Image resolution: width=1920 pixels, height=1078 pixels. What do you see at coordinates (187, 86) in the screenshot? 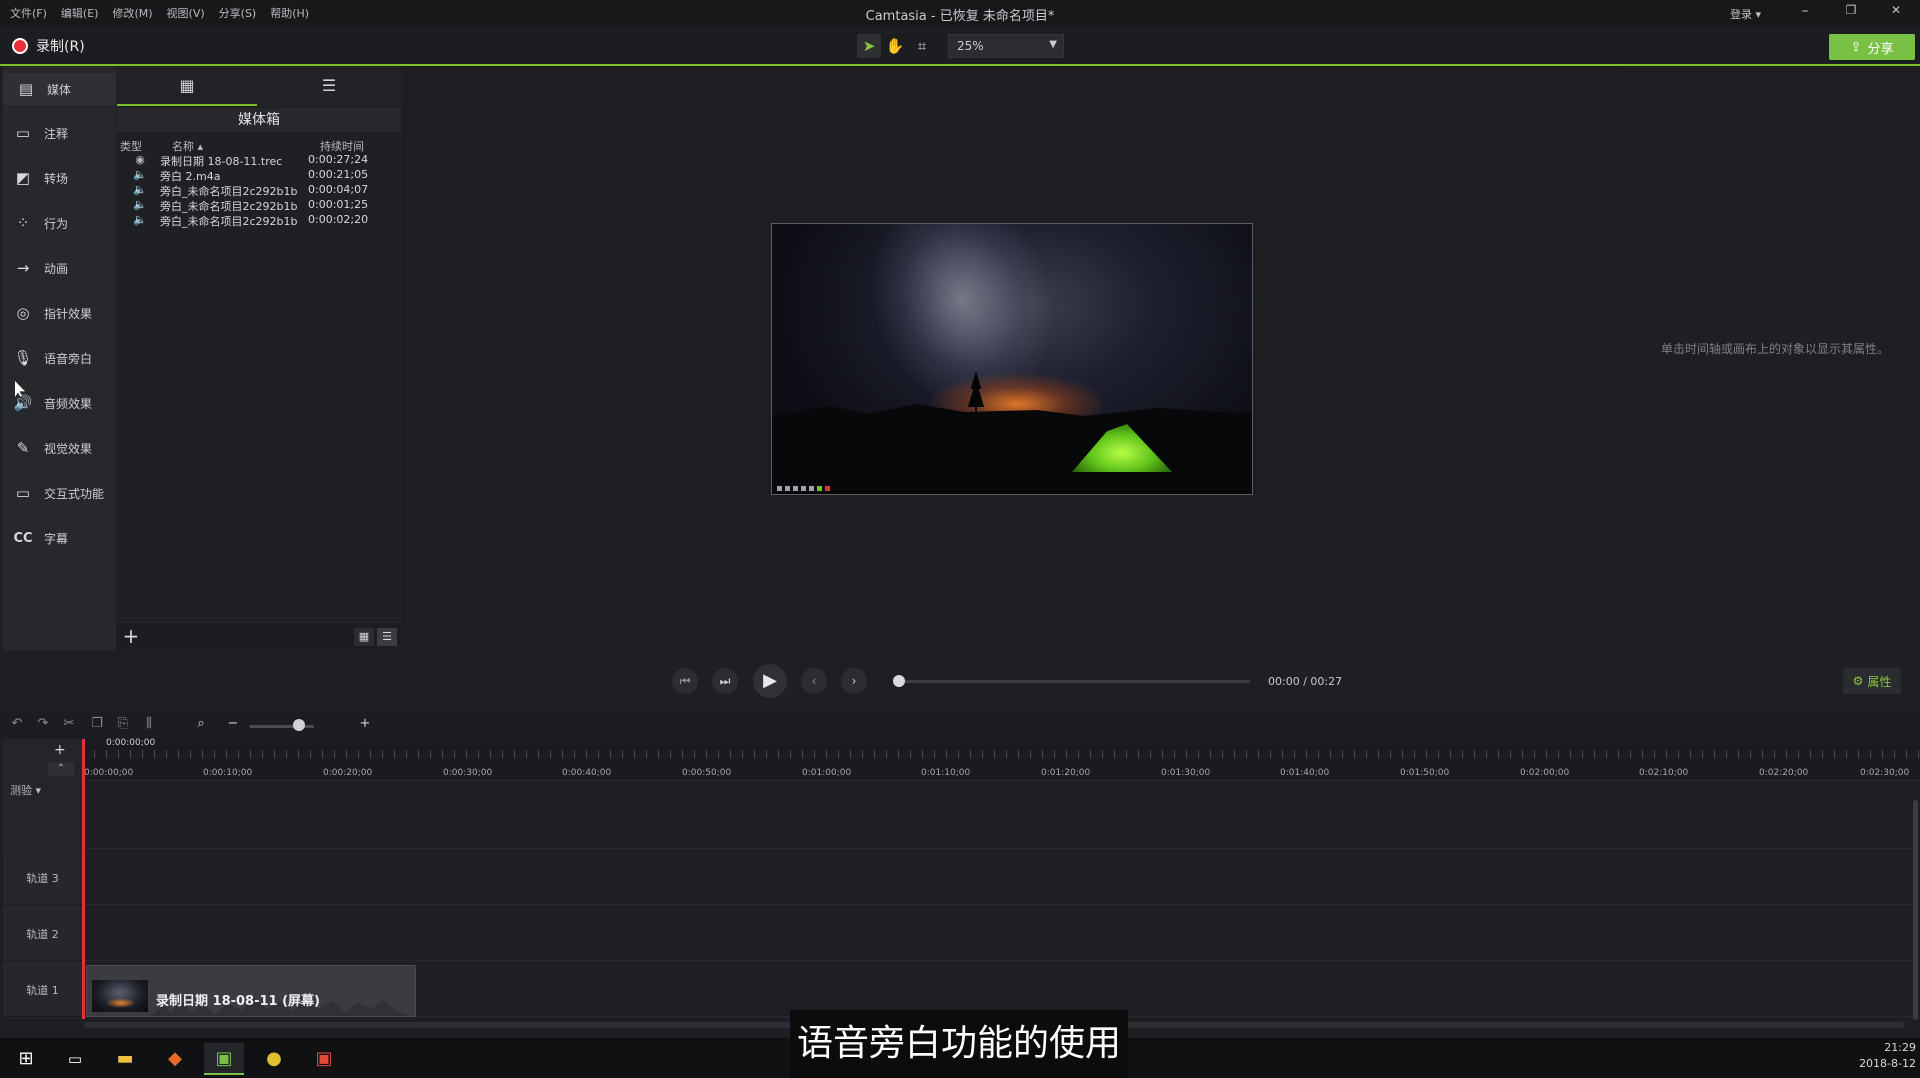
I see `tab-media-bin: ▦` at bounding box center [187, 86].